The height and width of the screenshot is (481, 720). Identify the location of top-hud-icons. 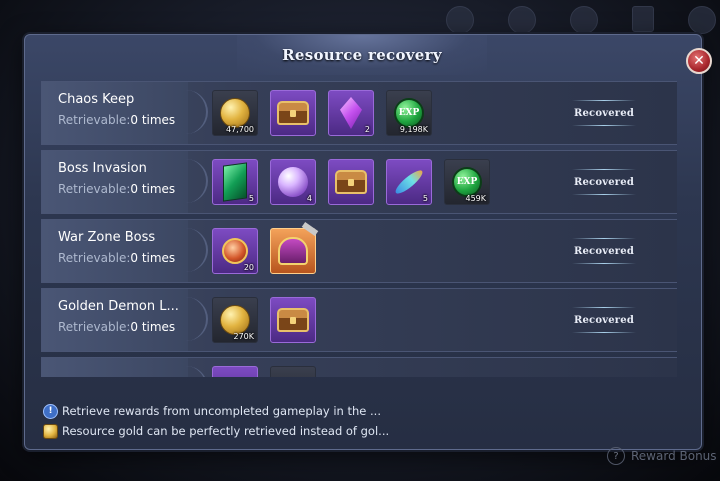
(581, 20).